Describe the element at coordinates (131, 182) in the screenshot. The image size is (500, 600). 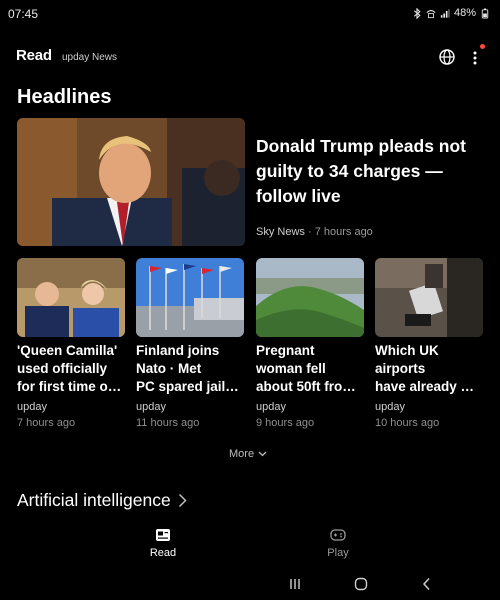
I see `hero-article-image` at that location.